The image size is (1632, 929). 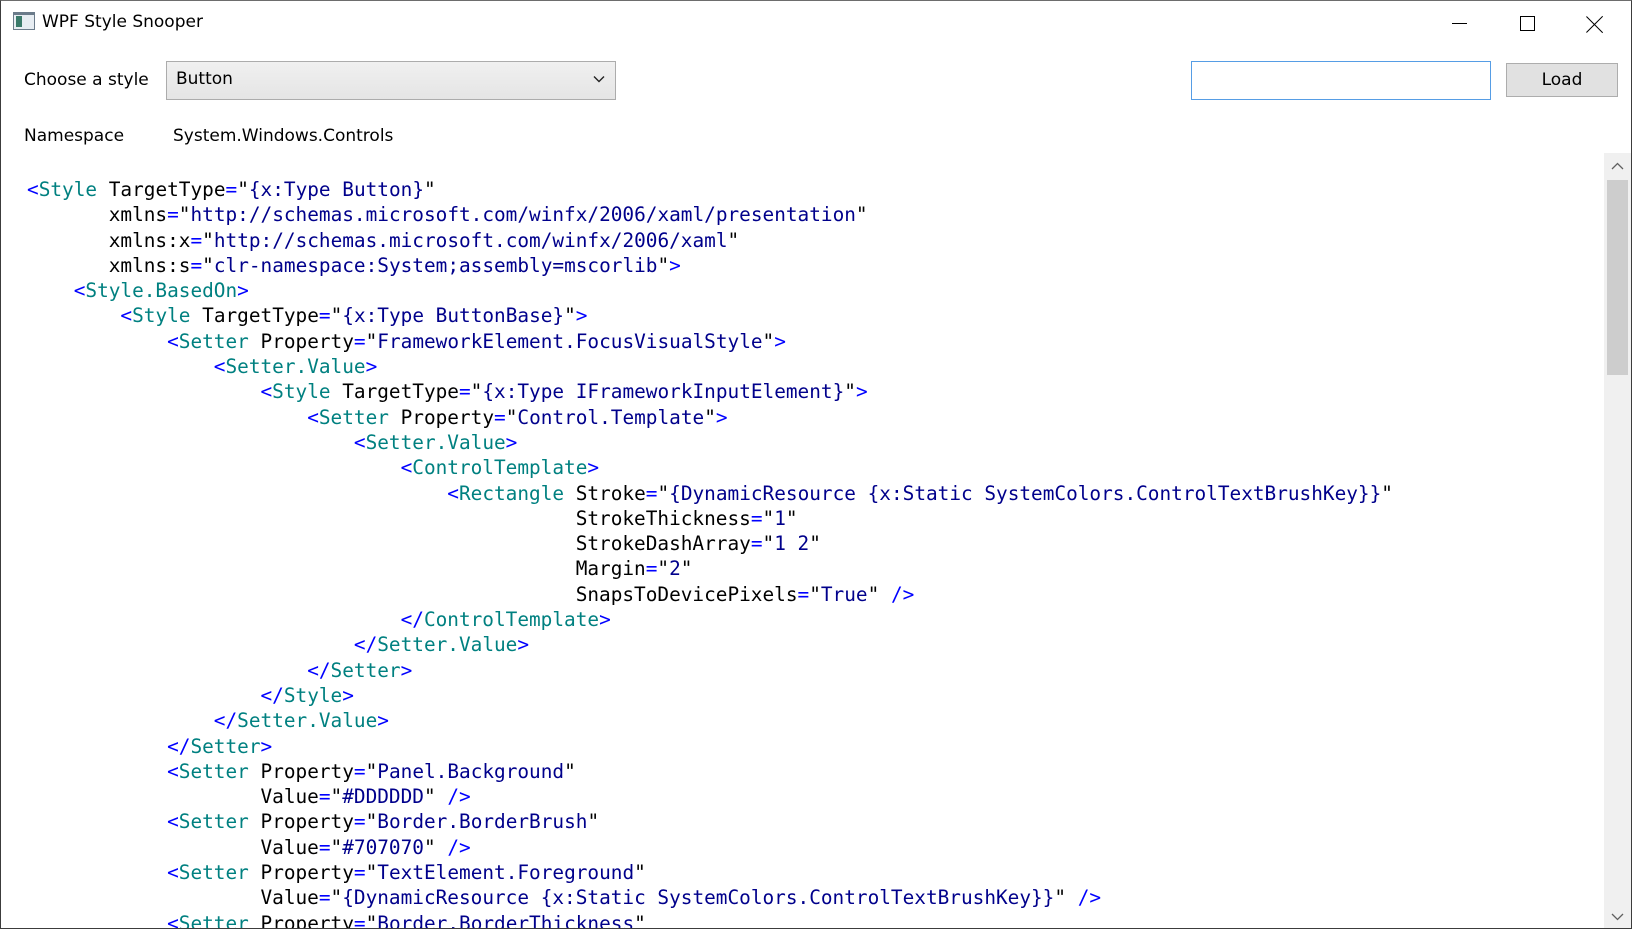 What do you see at coordinates (453, 316) in the screenshot?
I see `xaml-attribute-value: {x:Type ButtonBase}` at bounding box center [453, 316].